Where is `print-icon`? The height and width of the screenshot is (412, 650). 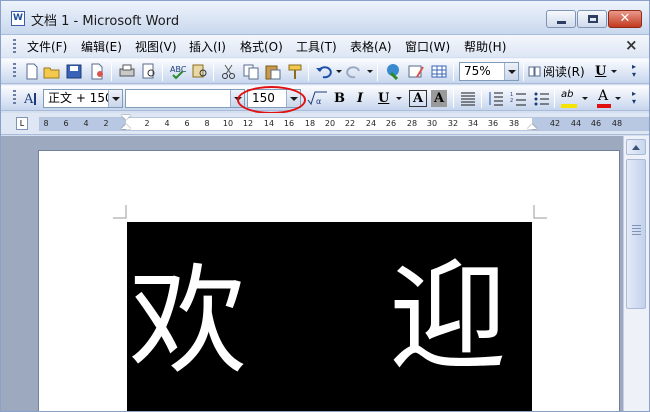
print-icon is located at coordinates (127, 71).